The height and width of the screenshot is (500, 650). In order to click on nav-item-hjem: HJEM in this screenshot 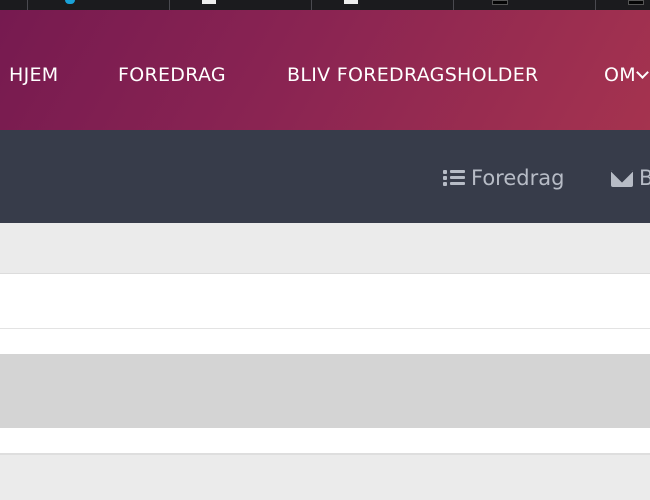, I will do `click(34, 70)`.